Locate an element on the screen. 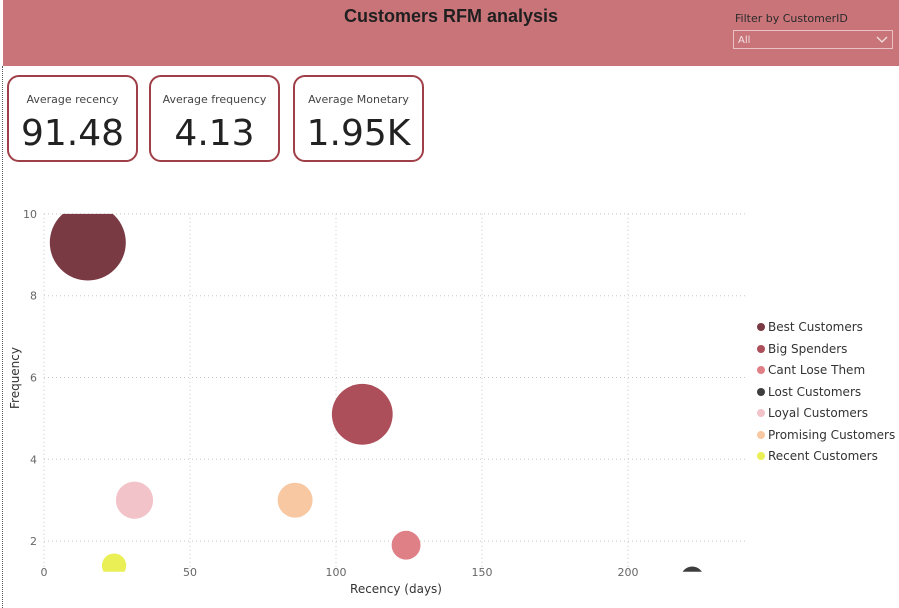 The width and height of the screenshot is (899, 608). x-tick-label: 50 is located at coordinates (190, 572).